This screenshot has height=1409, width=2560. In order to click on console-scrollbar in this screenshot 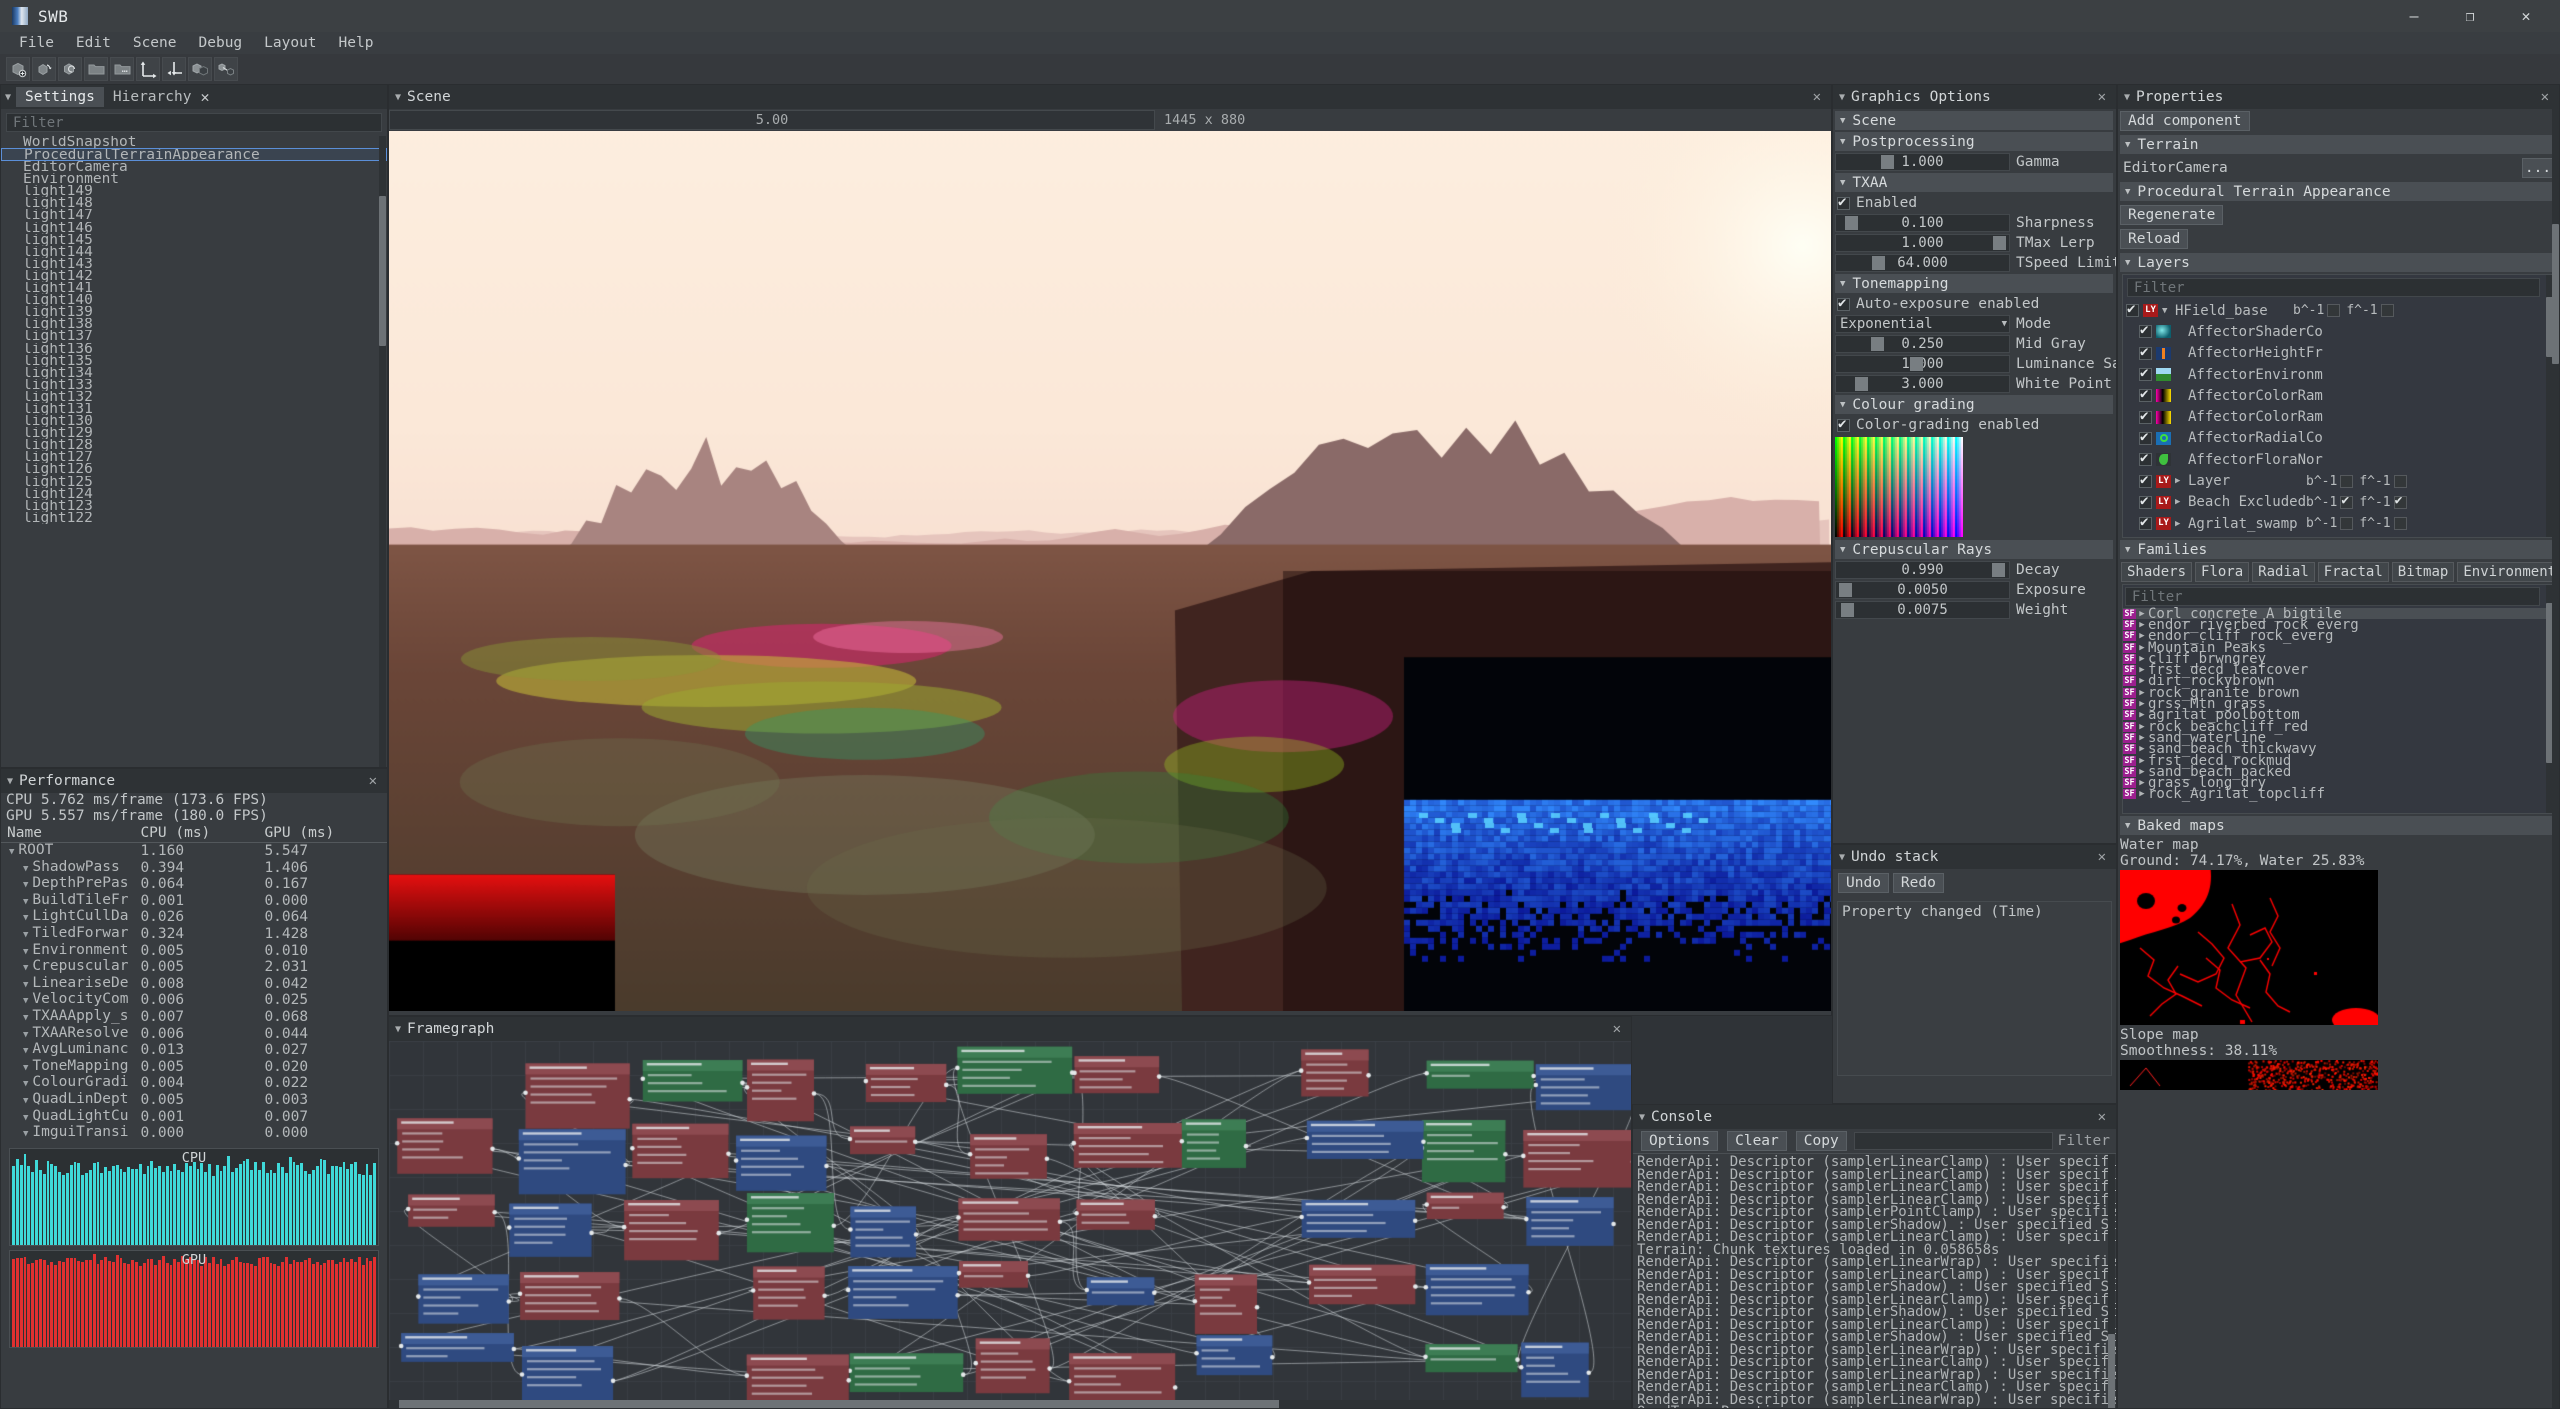, I will do `click(2111, 1281)`.